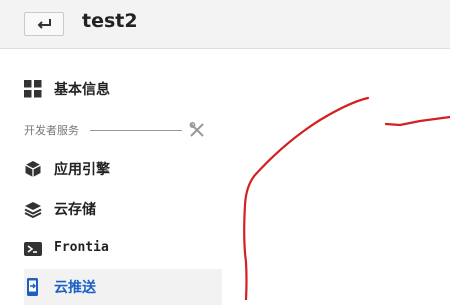  Describe the element at coordinates (33, 210) in the screenshot. I see `layers-icon` at that location.